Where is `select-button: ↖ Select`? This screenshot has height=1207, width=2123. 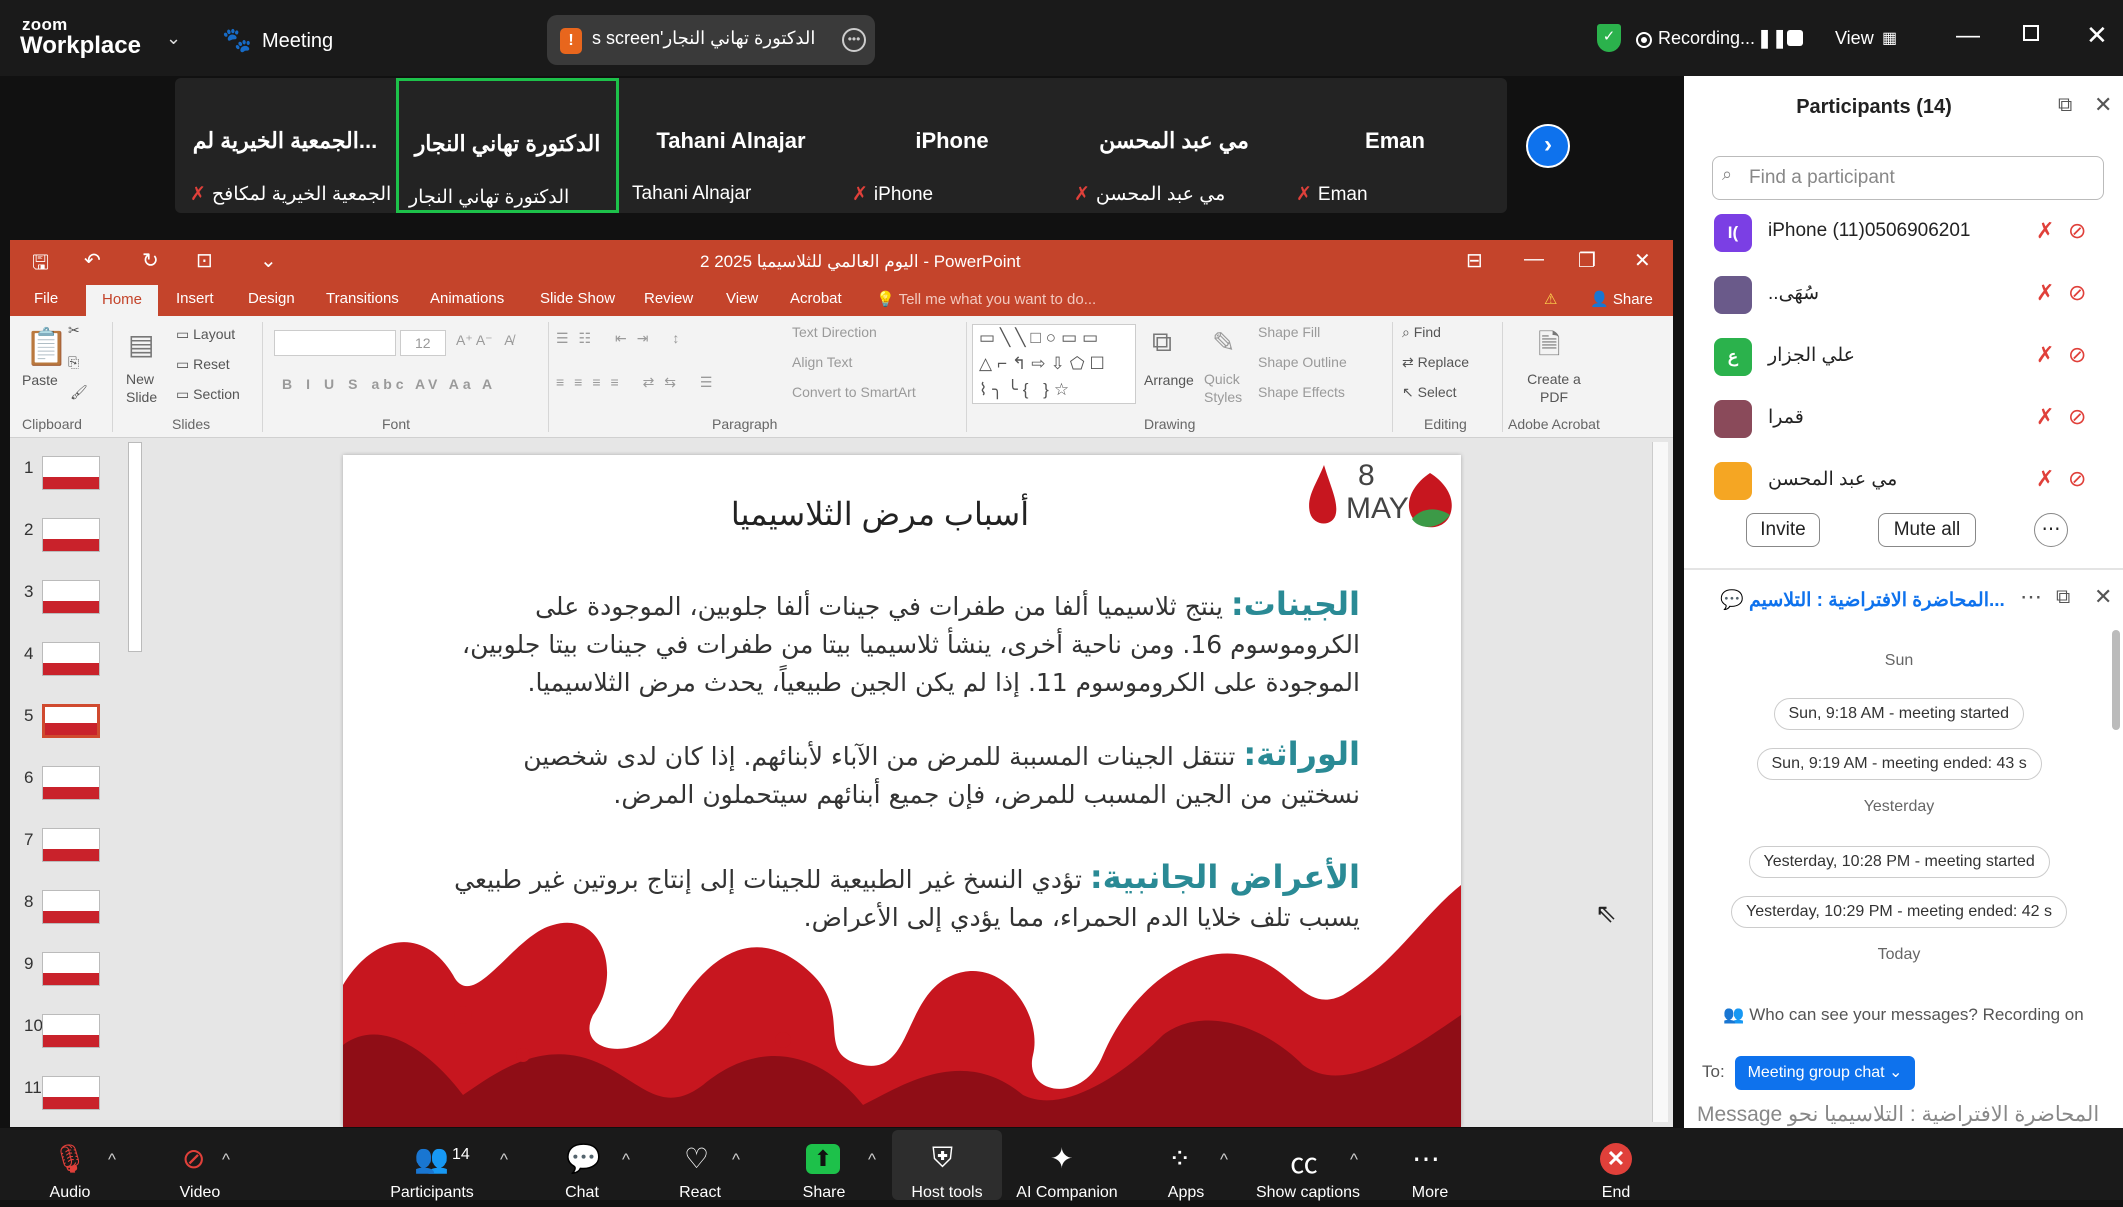 select-button: ↖ Select is located at coordinates (1429, 392).